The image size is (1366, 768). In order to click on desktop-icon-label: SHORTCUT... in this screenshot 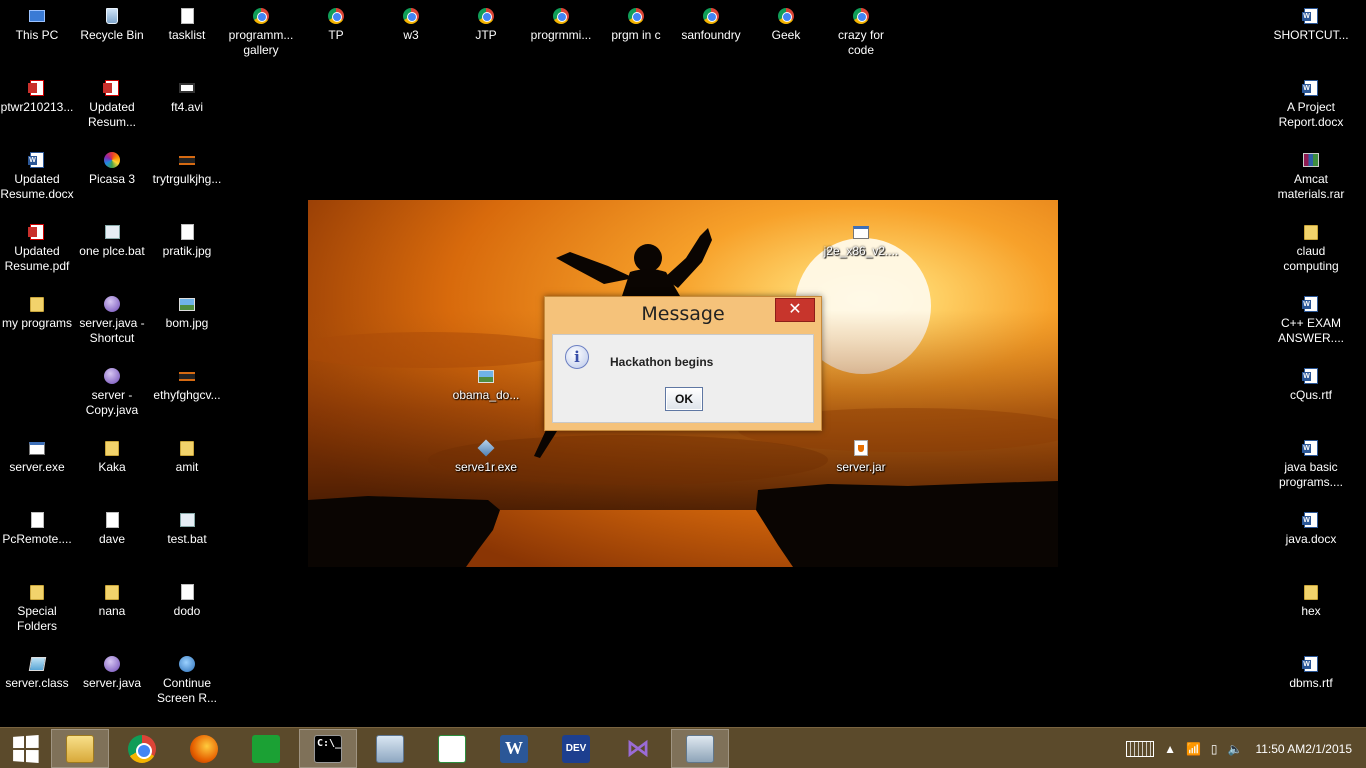, I will do `click(1311, 35)`.